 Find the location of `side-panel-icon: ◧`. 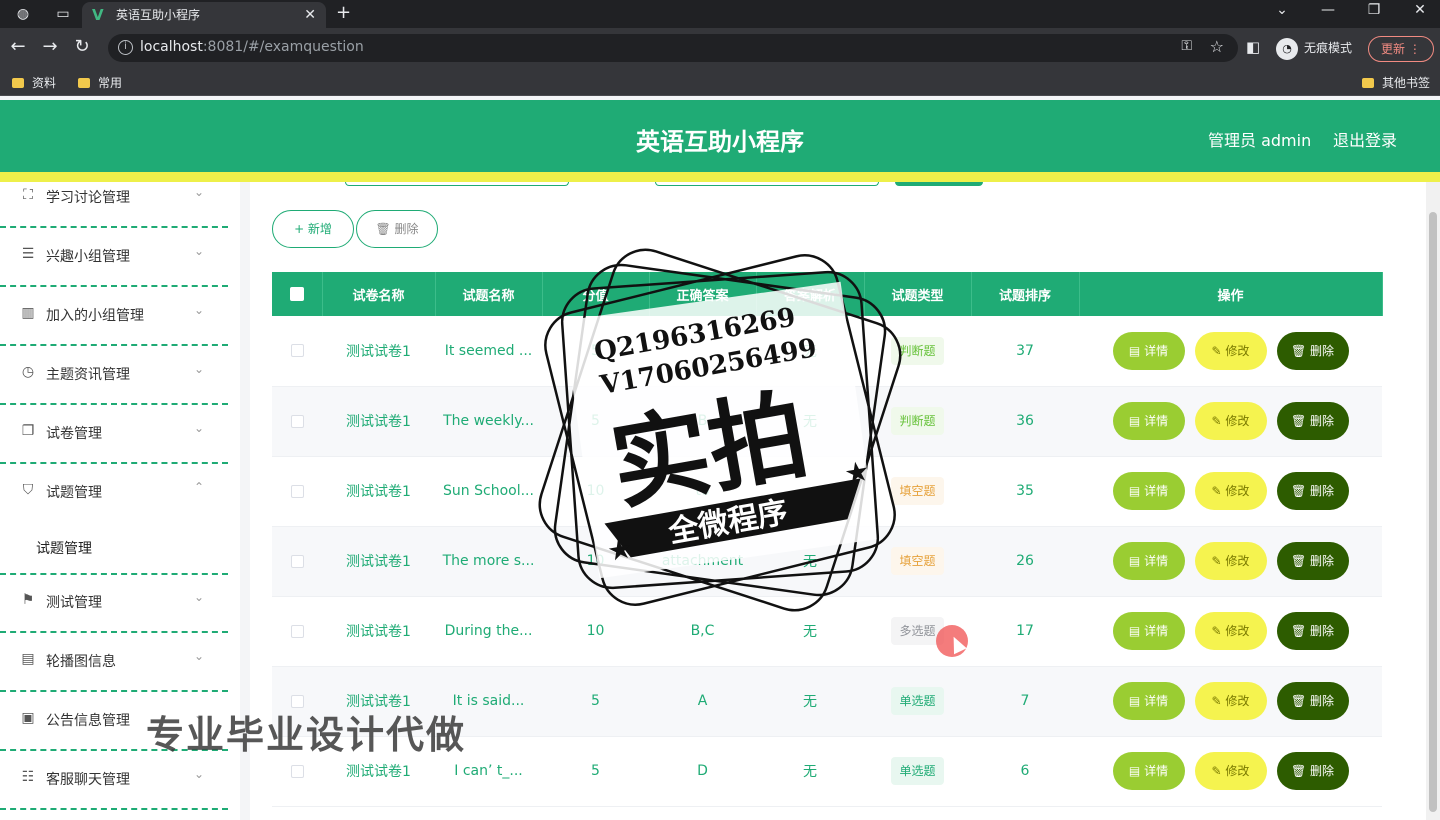

side-panel-icon: ◧ is located at coordinates (1253, 47).